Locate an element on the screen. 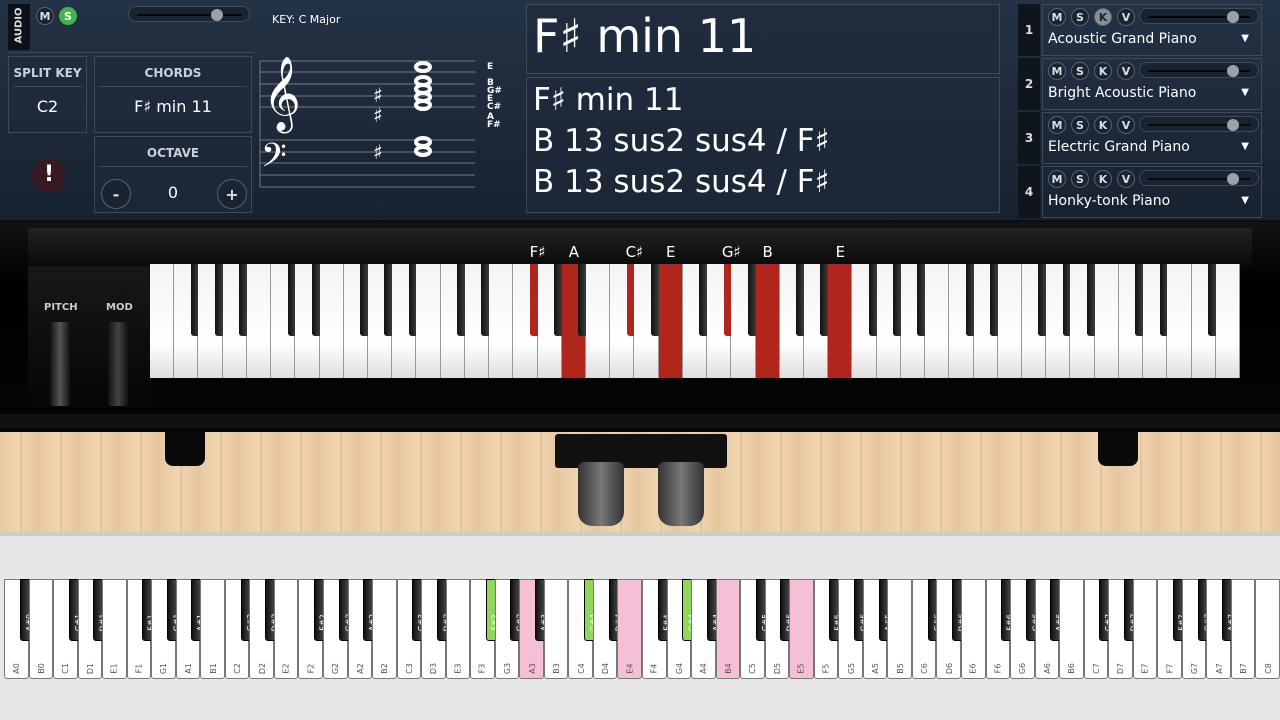 This screenshot has height=720, width=1280. audio-solo-button: S is located at coordinates (68, 16).